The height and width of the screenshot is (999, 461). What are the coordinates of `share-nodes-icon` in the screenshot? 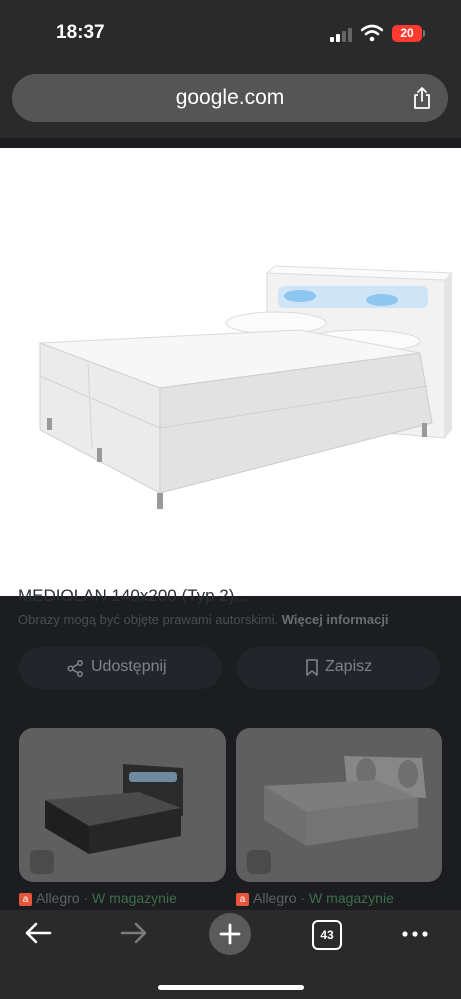 It's located at (75, 668).